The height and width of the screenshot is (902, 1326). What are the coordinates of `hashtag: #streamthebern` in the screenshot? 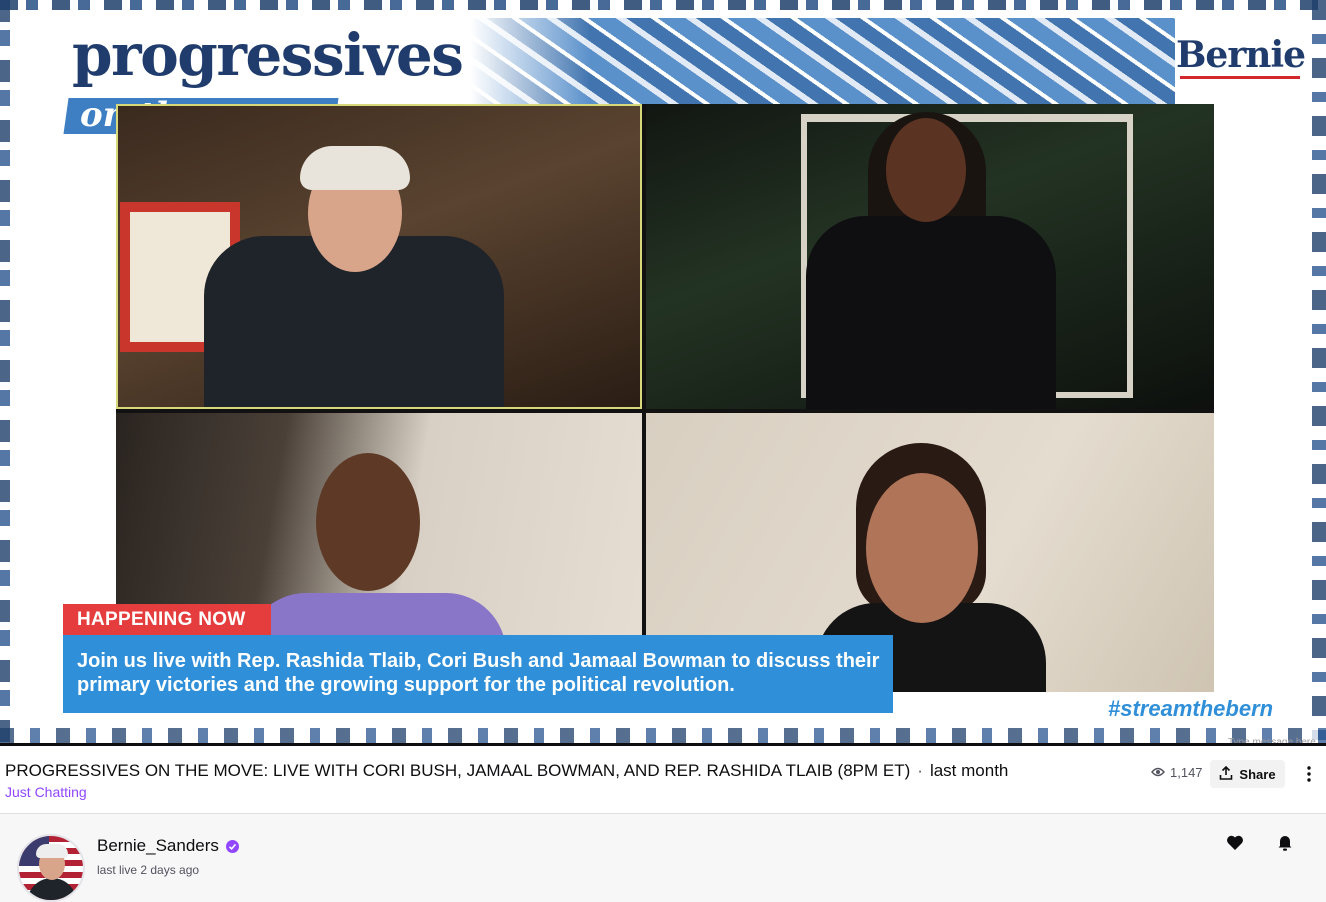 It's located at (1191, 708).